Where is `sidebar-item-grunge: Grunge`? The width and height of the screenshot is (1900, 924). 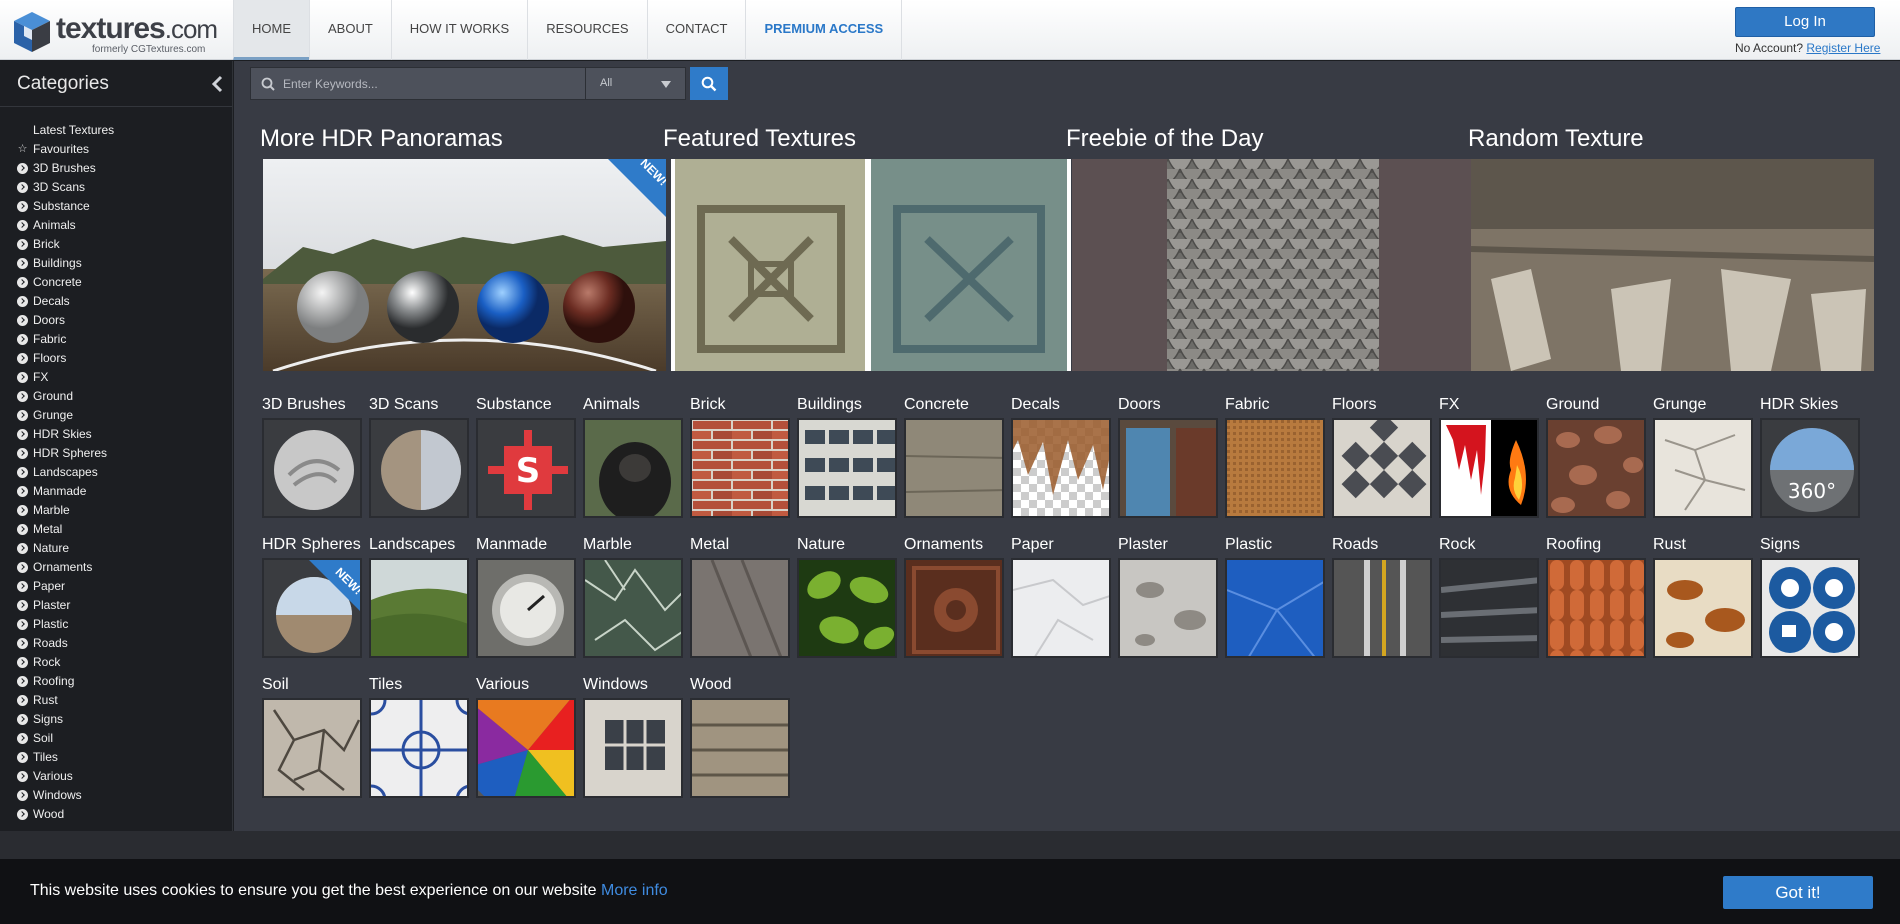 sidebar-item-grunge: Grunge is located at coordinates (116, 415).